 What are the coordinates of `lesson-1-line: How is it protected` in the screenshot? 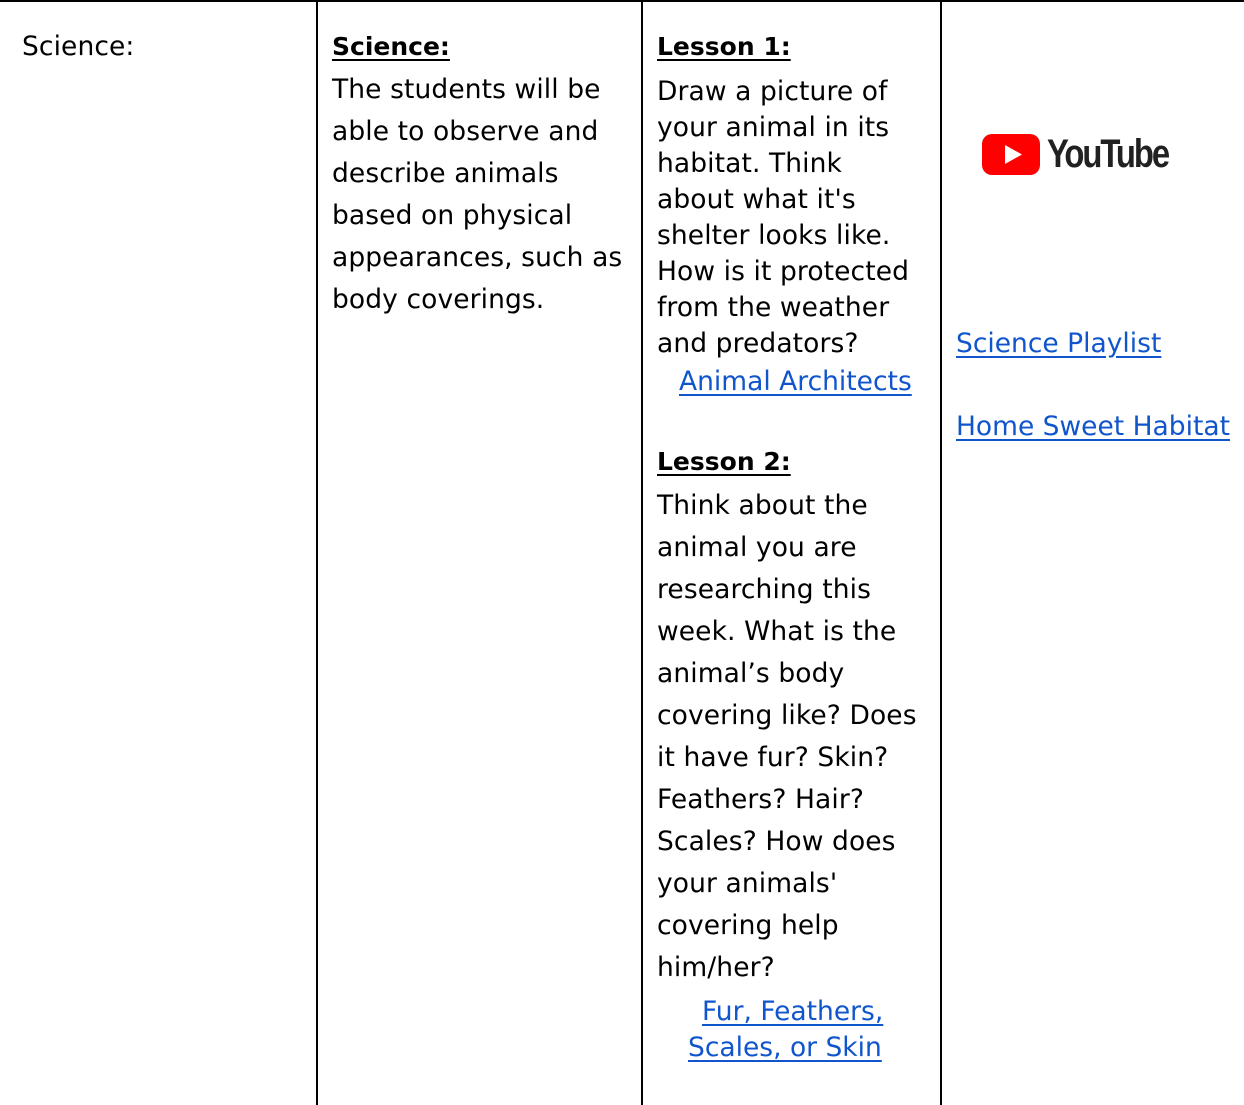 It's located at (783, 271).